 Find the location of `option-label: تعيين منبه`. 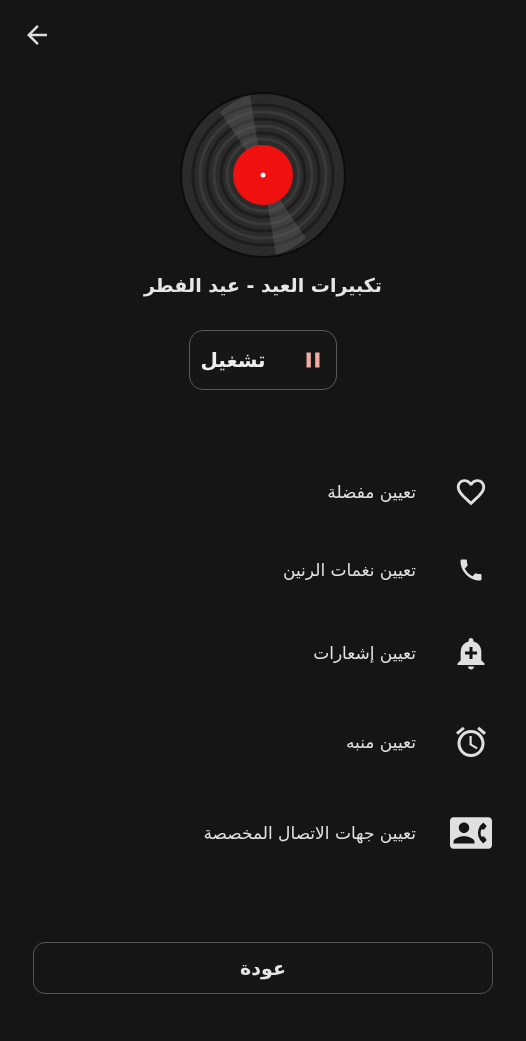

option-label: تعيين منبه is located at coordinates (380, 742).